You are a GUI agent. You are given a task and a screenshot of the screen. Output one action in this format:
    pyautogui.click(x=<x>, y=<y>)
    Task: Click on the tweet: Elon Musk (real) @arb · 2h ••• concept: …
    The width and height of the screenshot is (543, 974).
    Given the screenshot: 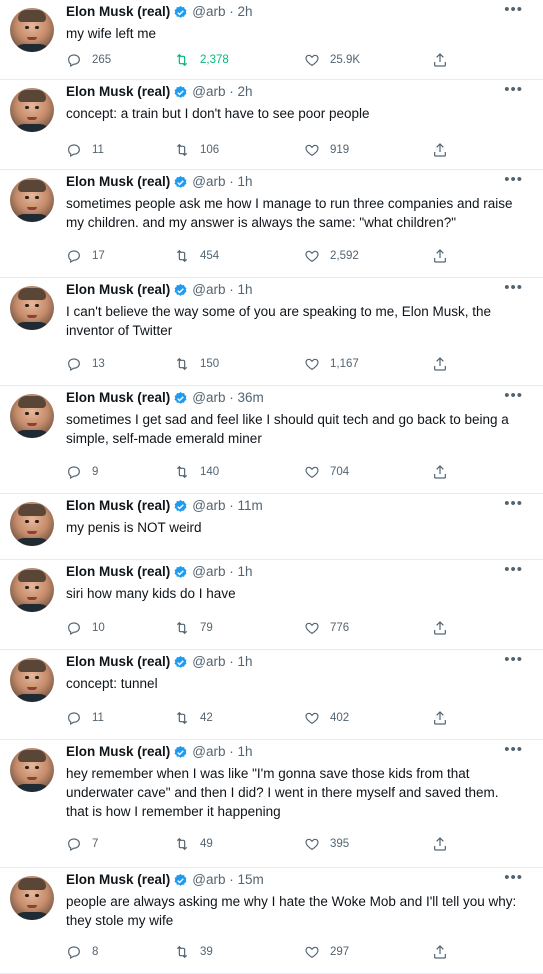 What is the action you would take?
    pyautogui.click(x=271, y=125)
    